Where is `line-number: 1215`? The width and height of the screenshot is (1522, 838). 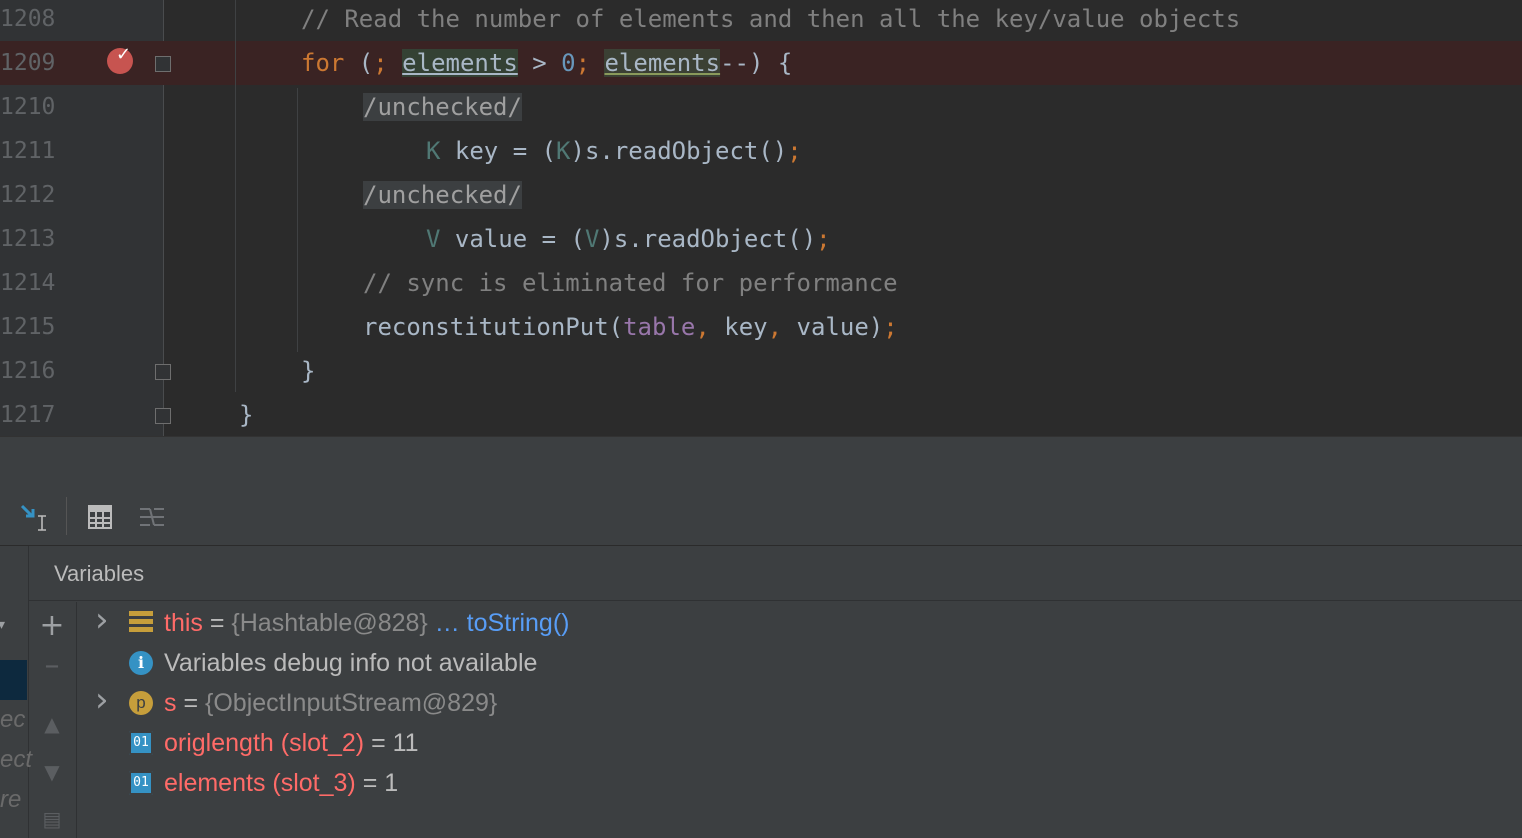 line-number: 1215 is located at coordinates (30, 327).